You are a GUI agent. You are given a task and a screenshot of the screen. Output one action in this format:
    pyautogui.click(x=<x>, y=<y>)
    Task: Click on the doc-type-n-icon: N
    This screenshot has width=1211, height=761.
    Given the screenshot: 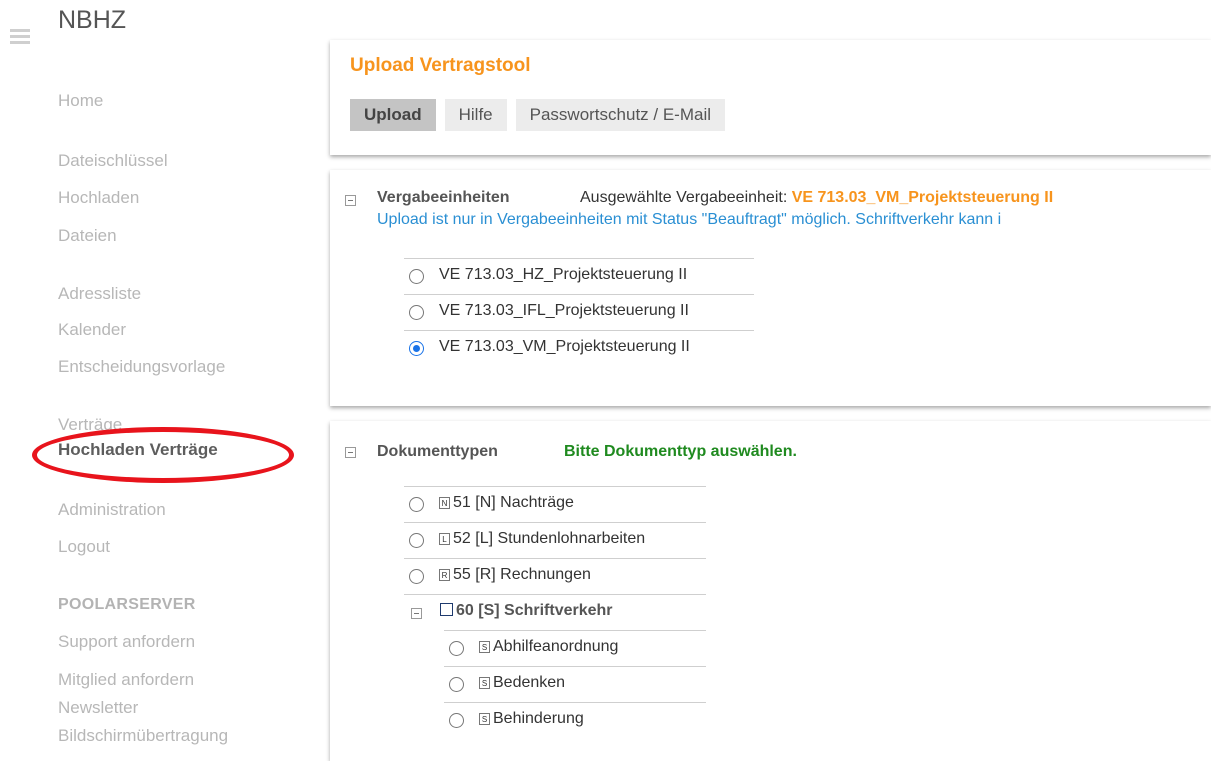 What is the action you would take?
    pyautogui.click(x=444, y=503)
    